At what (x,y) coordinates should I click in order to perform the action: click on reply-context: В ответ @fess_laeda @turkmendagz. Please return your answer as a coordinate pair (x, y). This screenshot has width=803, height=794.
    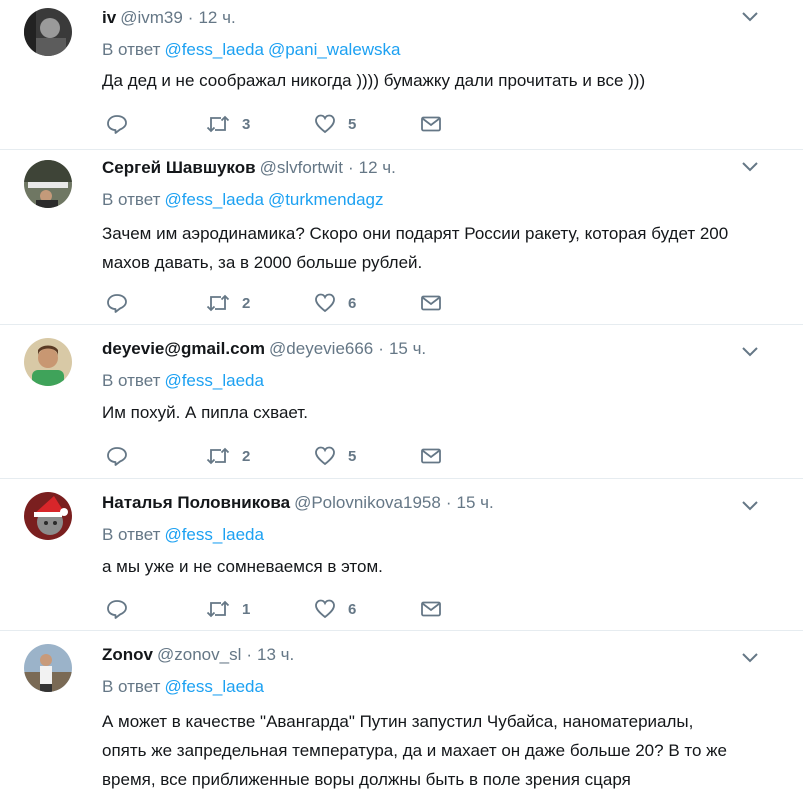
    Looking at the image, I should click on (242, 200).